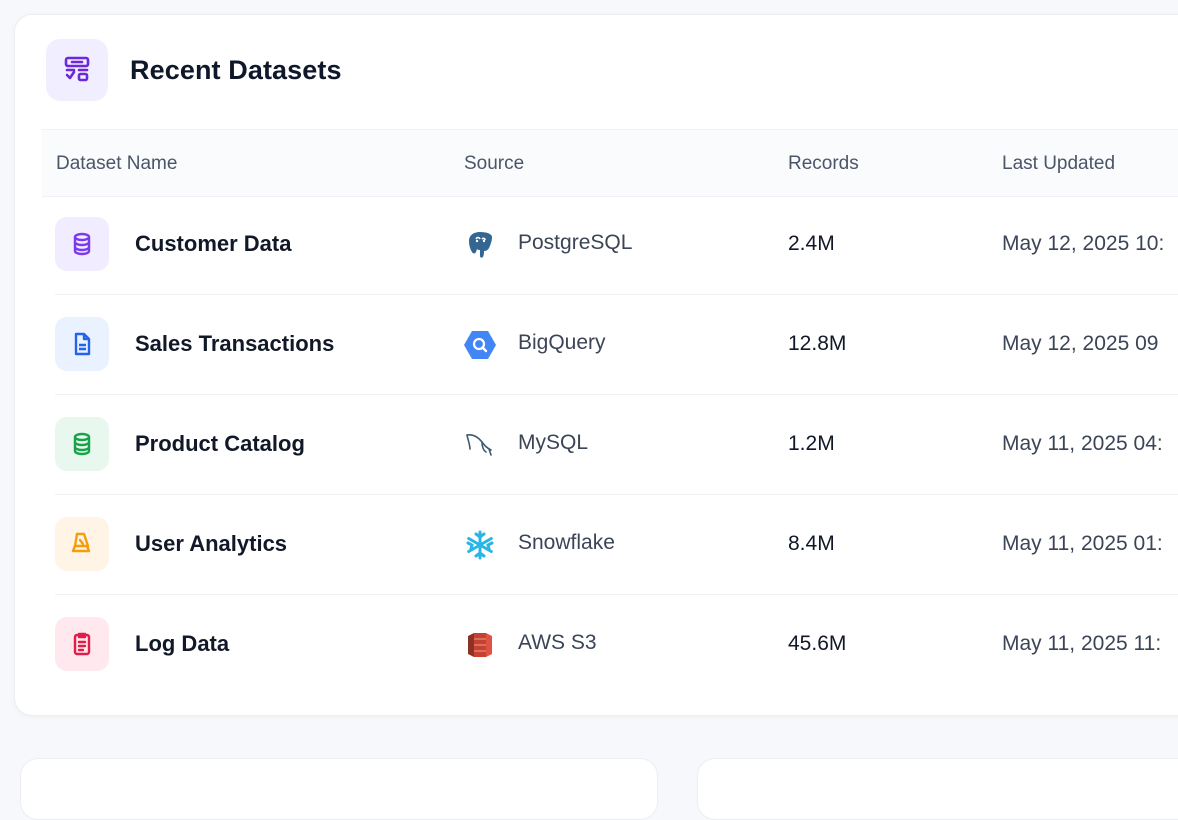 This screenshot has height=820, width=1178. Describe the element at coordinates (480, 345) in the screenshot. I see `bigquery-icon` at that location.